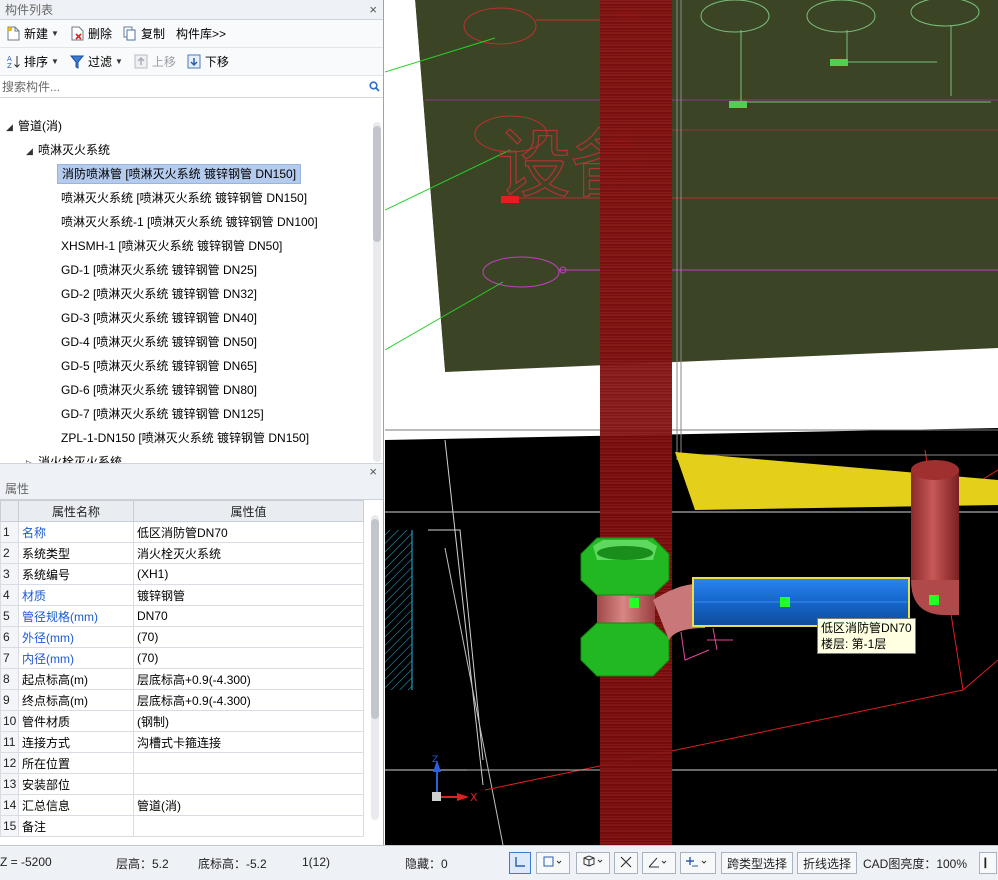  Describe the element at coordinates (248, 532) in the screenshot. I see `property-value: 低区消防管DN70` at that location.